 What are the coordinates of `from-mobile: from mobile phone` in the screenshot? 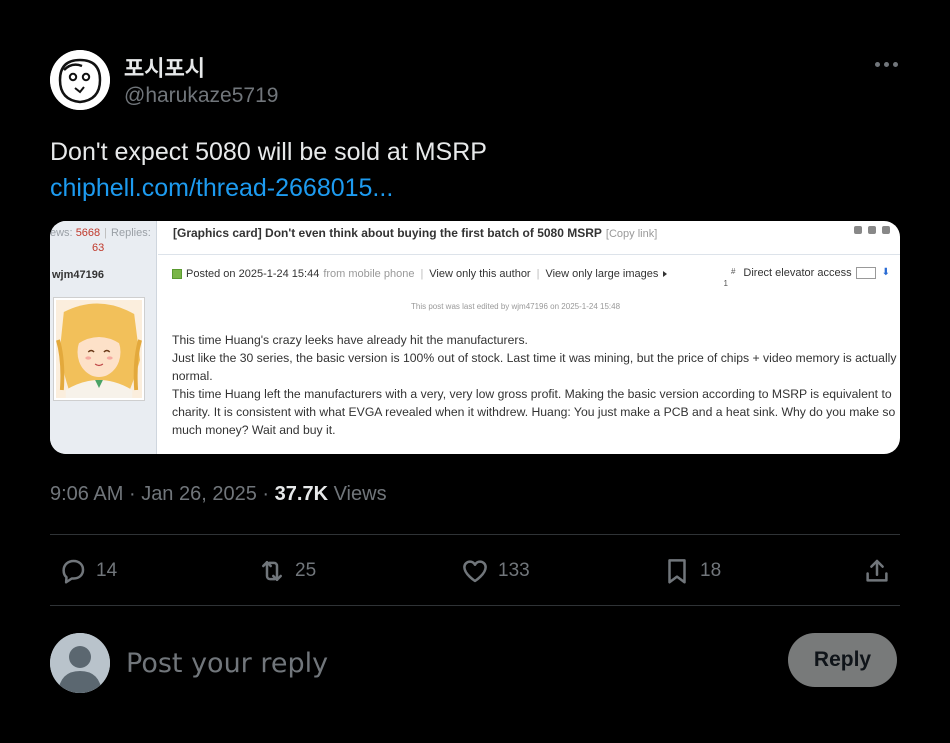 It's located at (369, 274).